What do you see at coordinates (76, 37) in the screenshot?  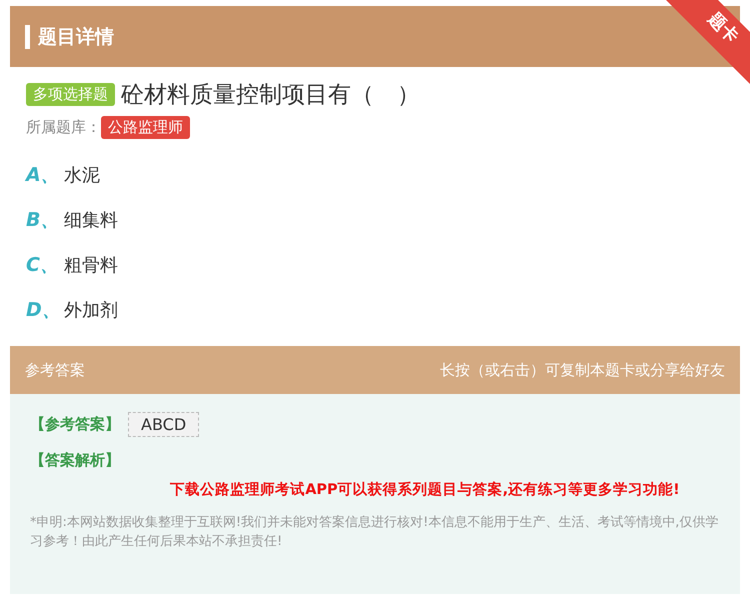 I see `section-title: 题目详情` at bounding box center [76, 37].